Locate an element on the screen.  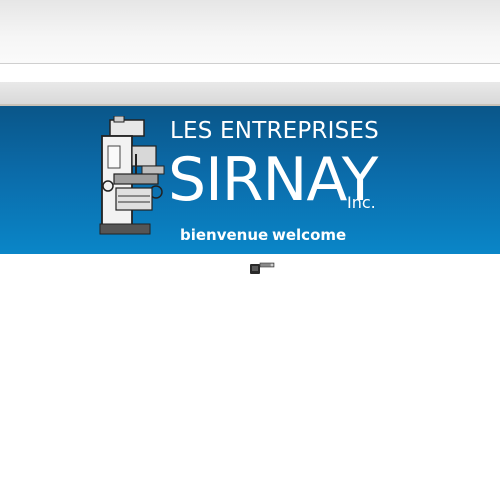
nav-link-welcome: welcome is located at coordinates (309, 235).